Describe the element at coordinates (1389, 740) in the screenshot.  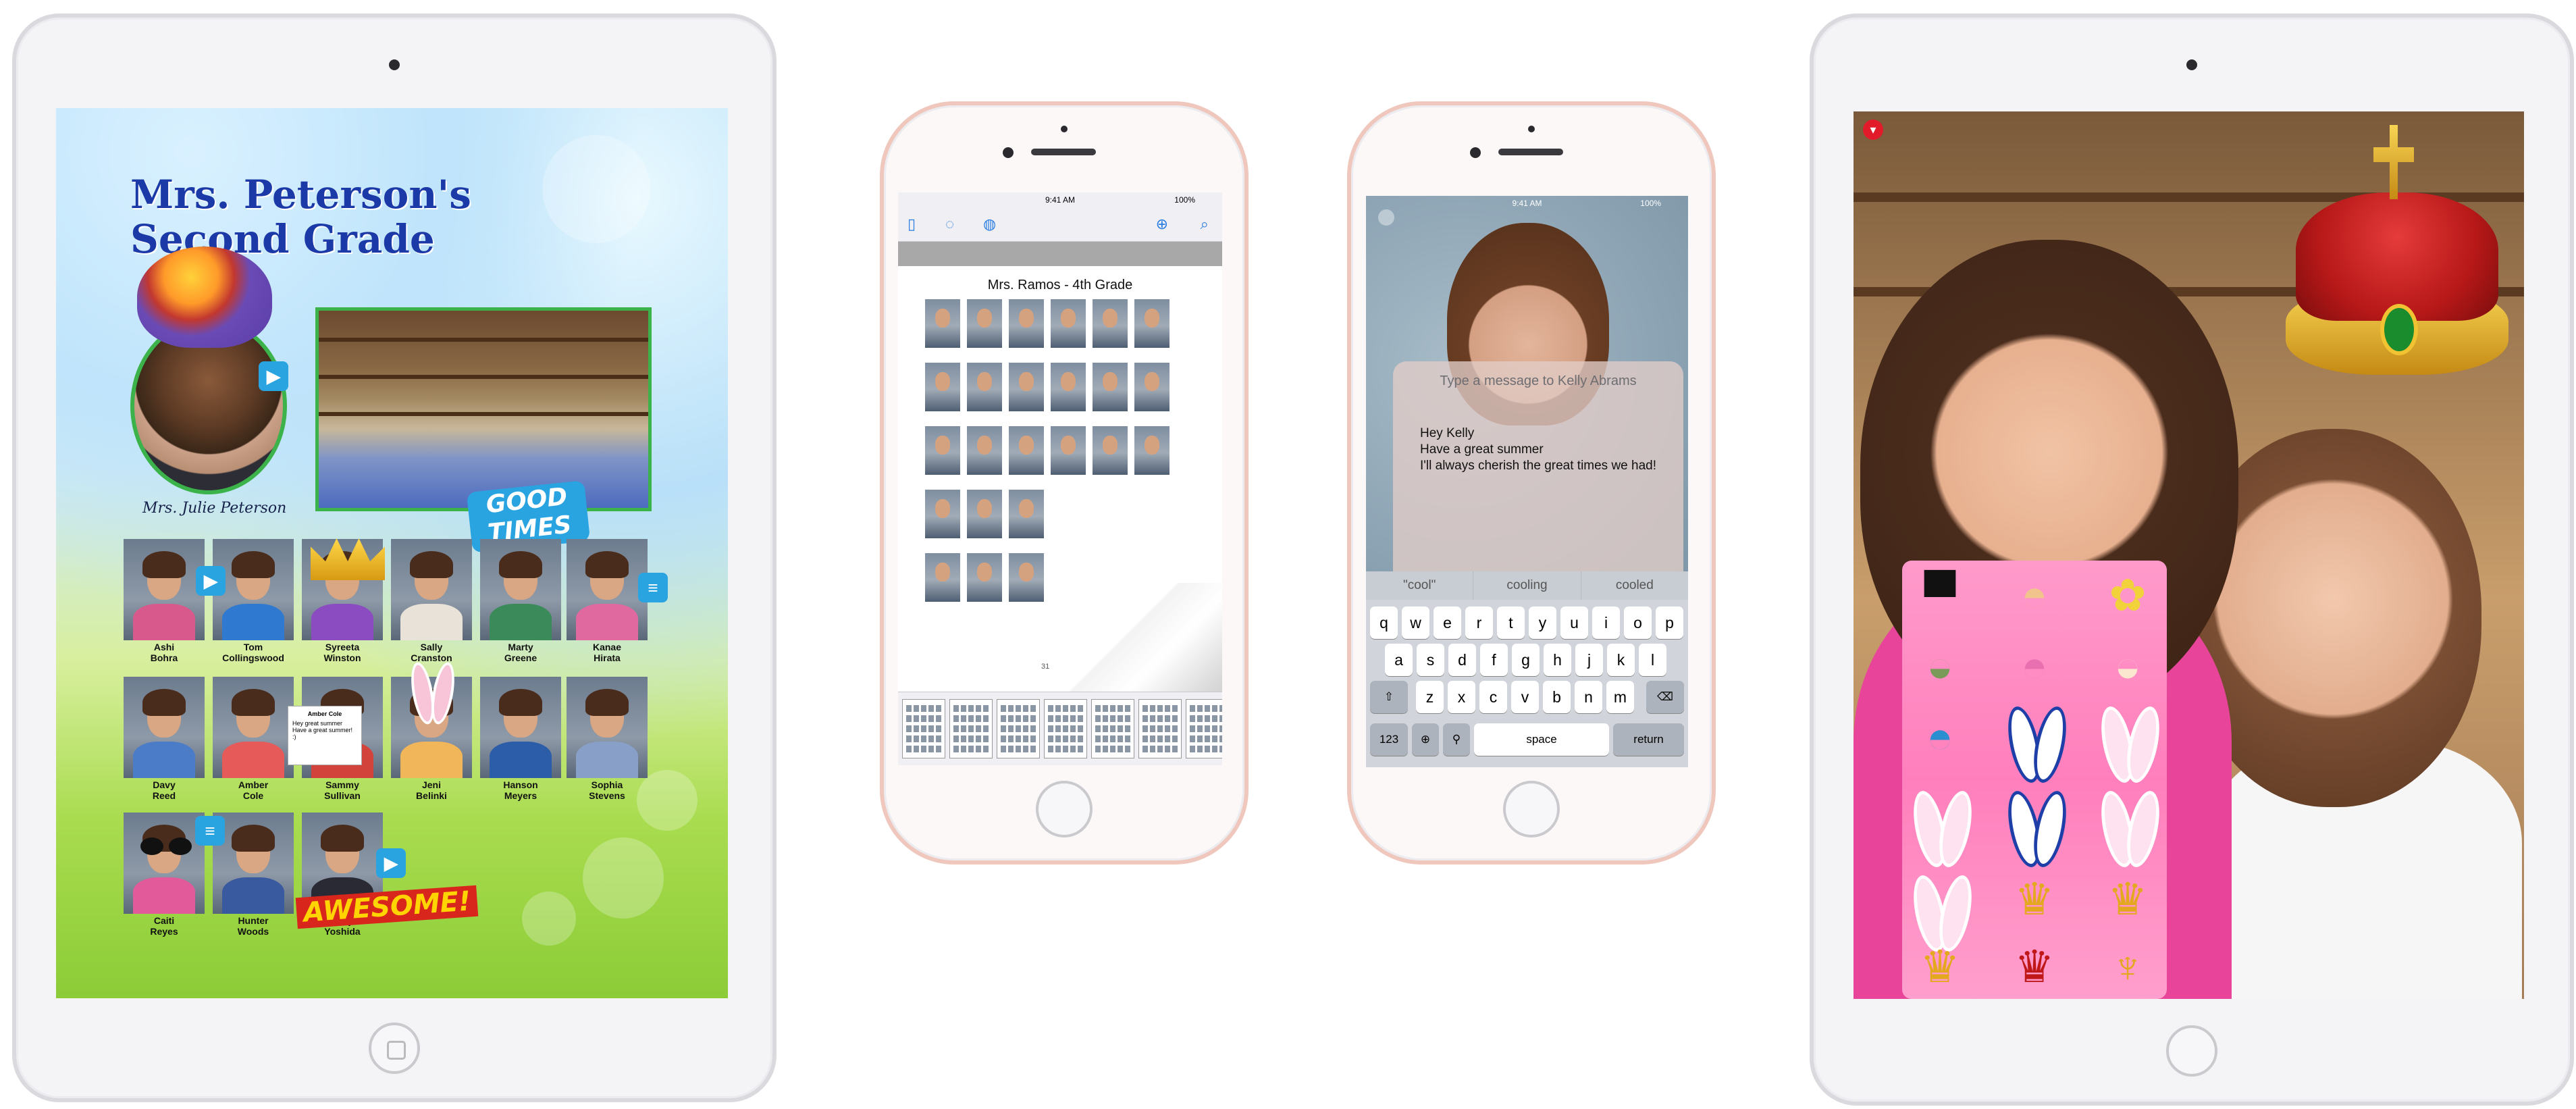
I see `numbers-key: 123` at that location.